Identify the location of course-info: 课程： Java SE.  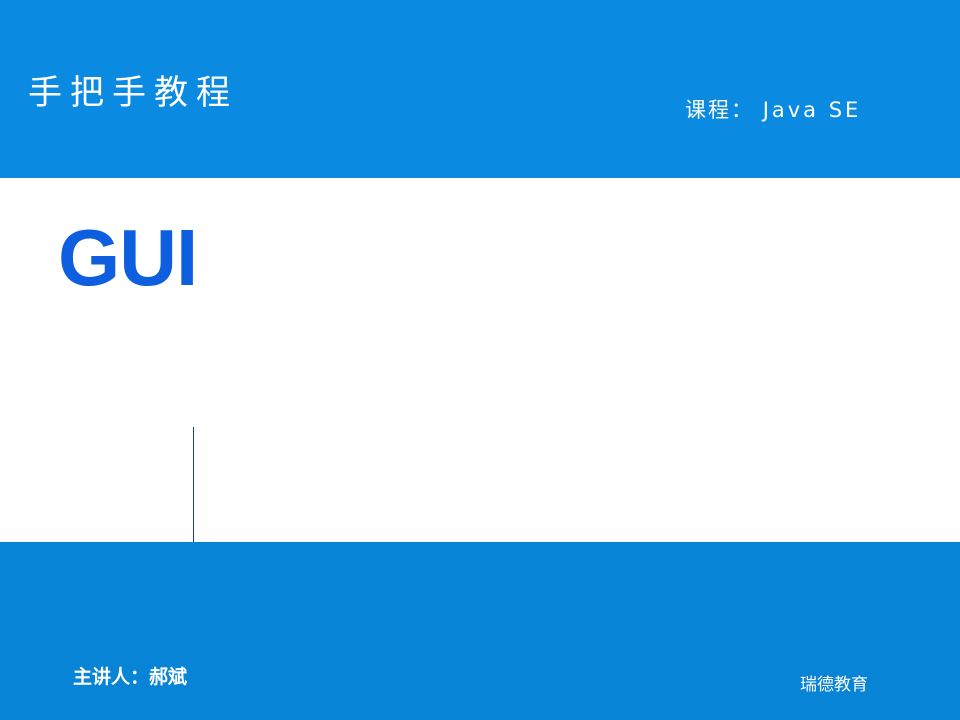
(773, 110).